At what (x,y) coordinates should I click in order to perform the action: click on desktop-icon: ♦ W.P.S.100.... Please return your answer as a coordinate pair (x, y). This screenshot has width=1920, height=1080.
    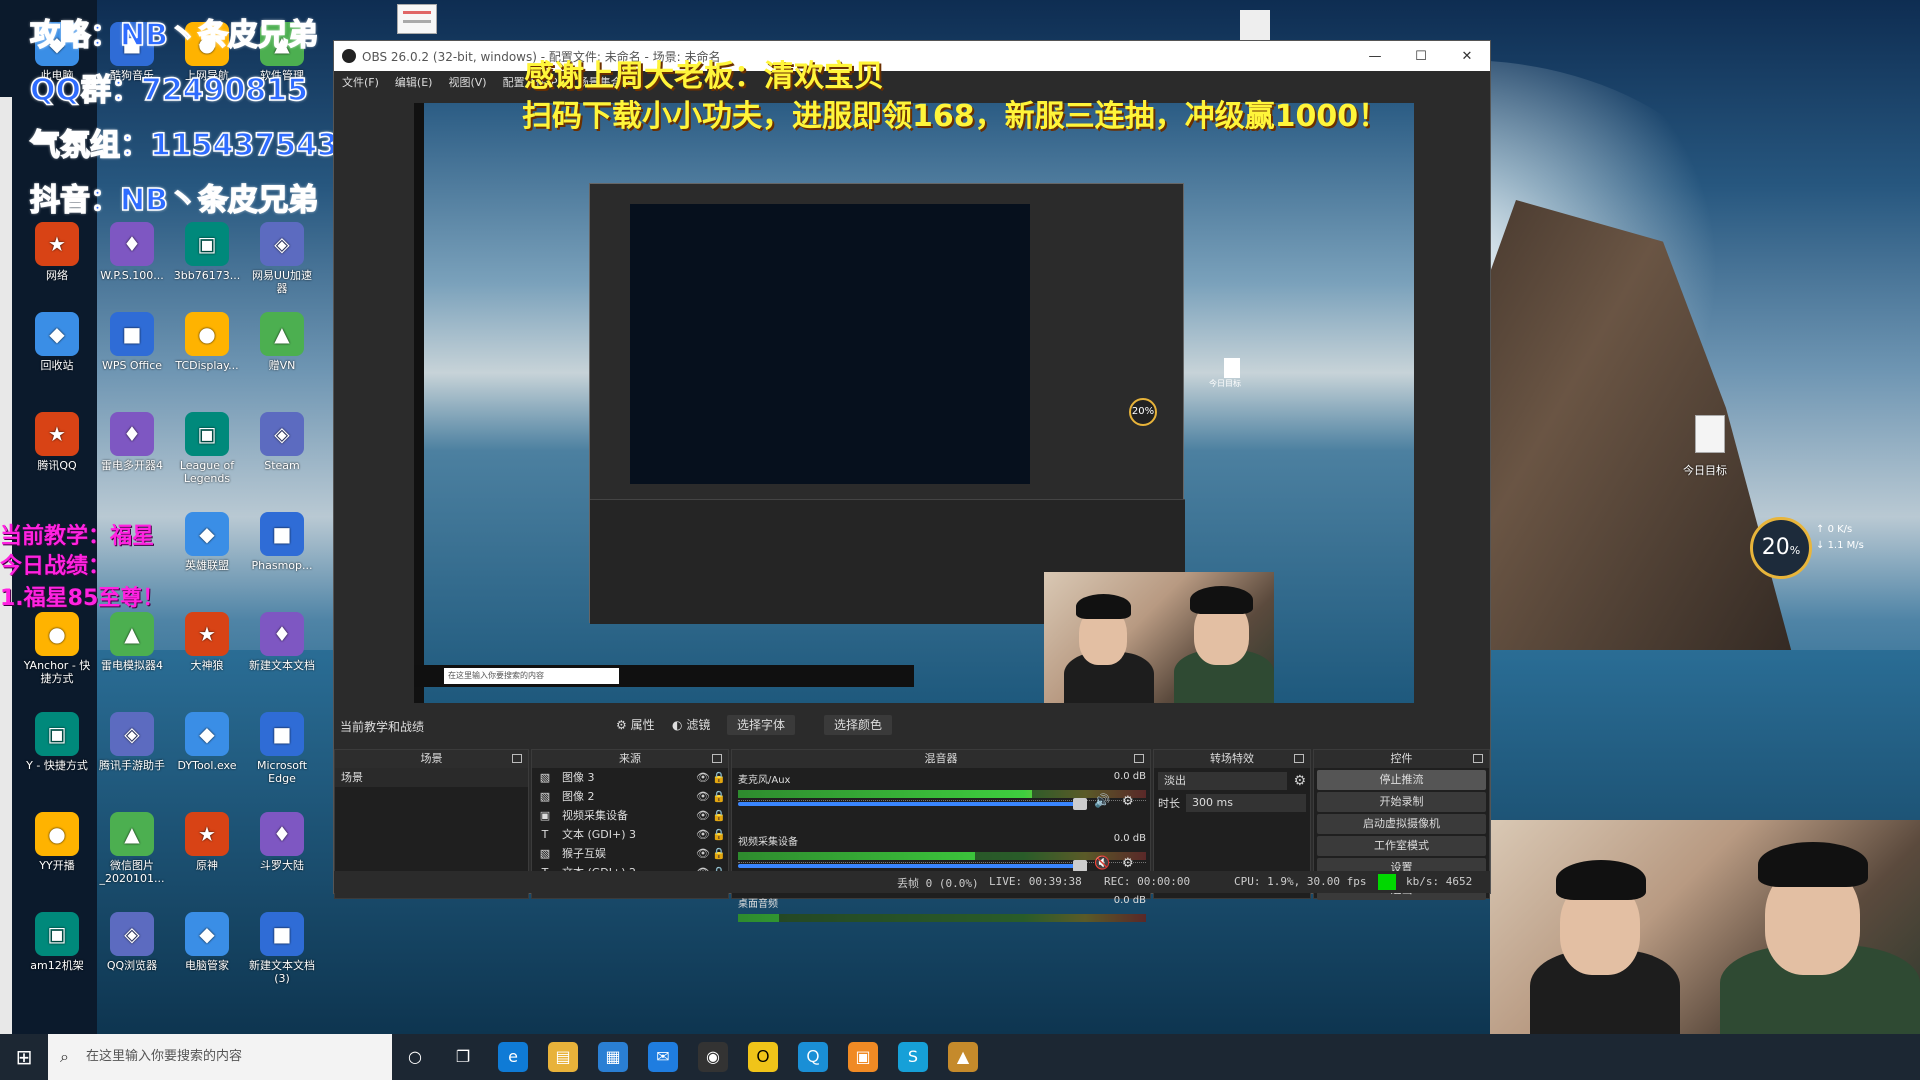
    Looking at the image, I should click on (132, 252).